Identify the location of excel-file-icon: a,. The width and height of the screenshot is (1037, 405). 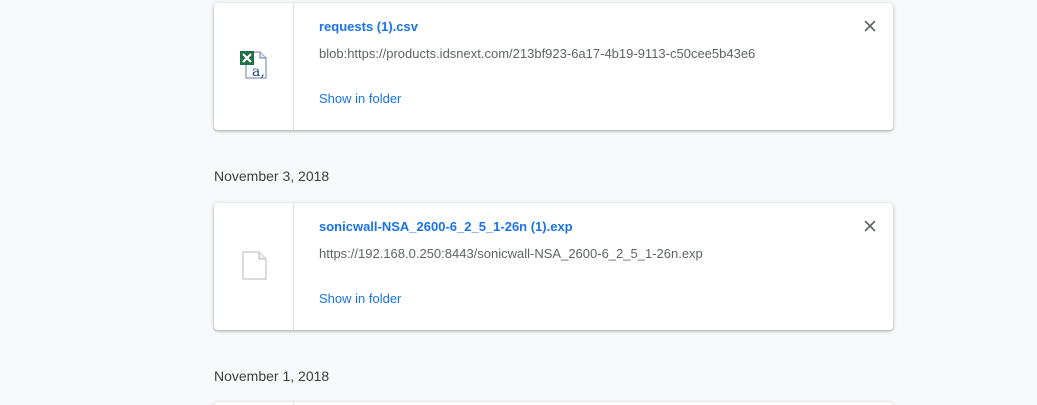
(254, 65).